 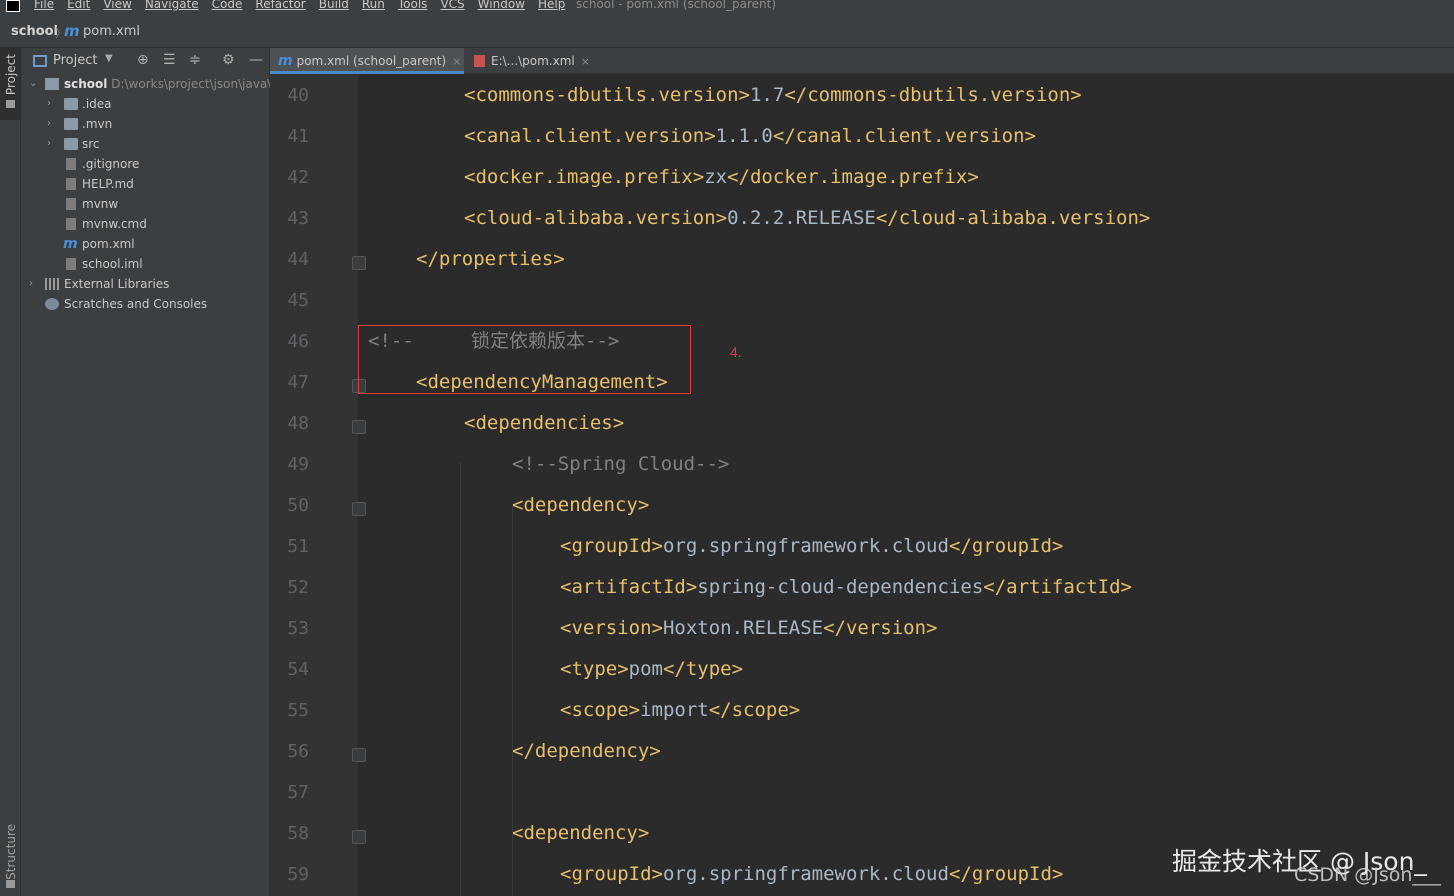 I want to click on tree-item-label: External Libraries, so click(x=117, y=284).